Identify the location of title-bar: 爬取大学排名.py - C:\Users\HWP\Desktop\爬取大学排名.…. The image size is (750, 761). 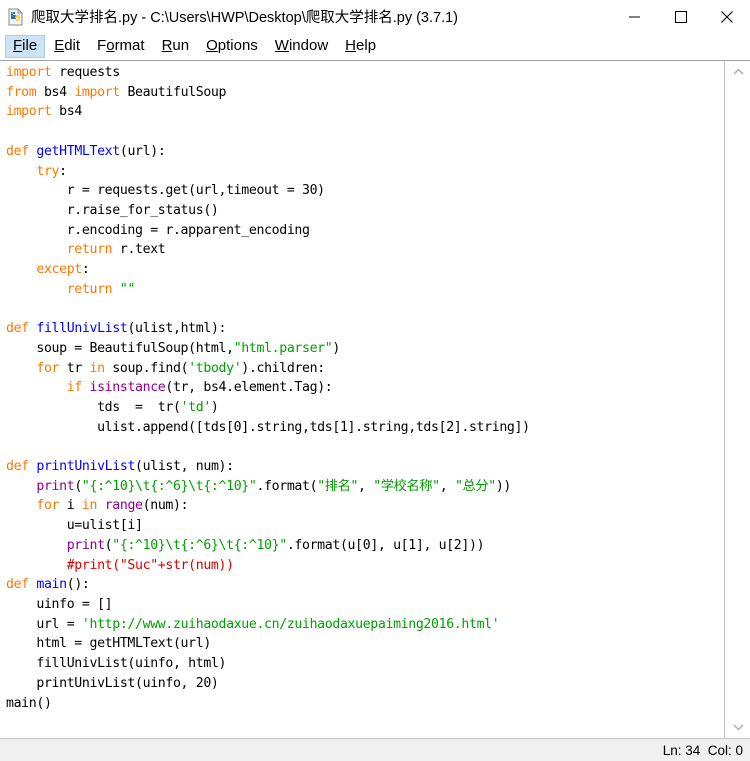
(375, 16).